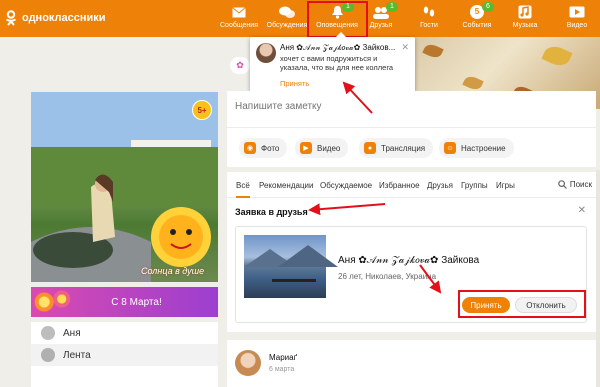 This screenshot has width=600, height=387. What do you see at coordinates (562, 184) in the screenshot?
I see `search-icon` at bounding box center [562, 184].